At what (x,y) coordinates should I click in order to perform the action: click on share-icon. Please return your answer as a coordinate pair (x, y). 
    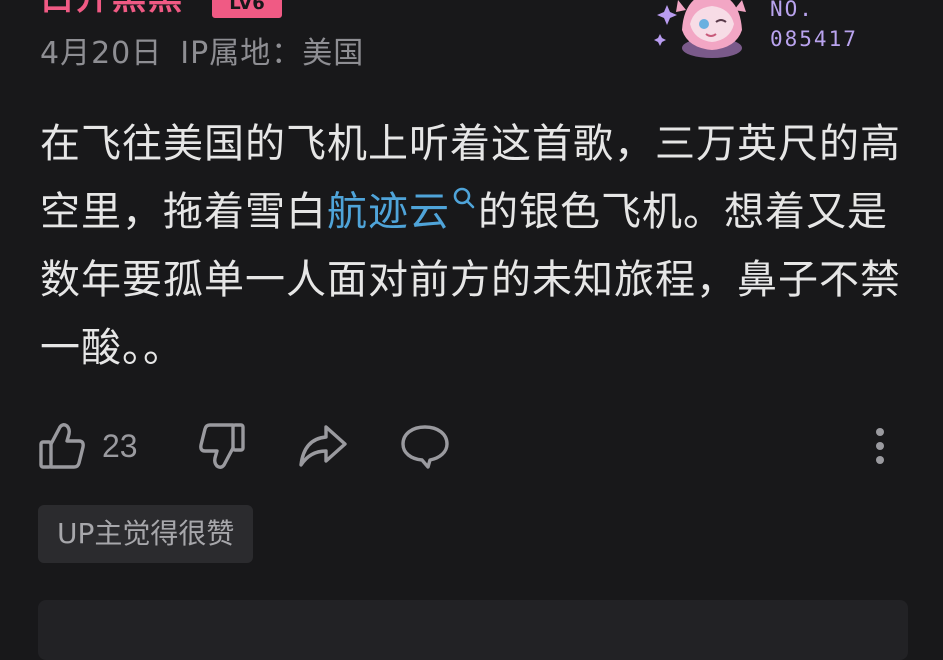
    Looking at the image, I should click on (323, 446).